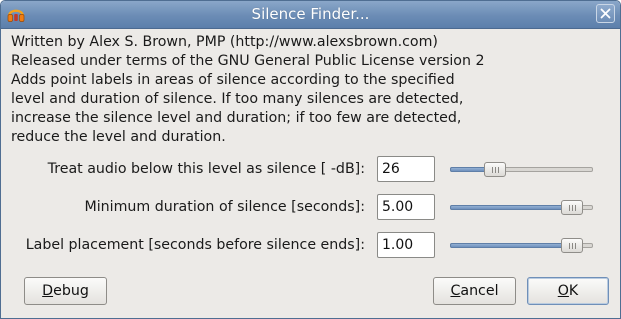  What do you see at coordinates (573, 291) in the screenshot?
I see `ok-label: K` at bounding box center [573, 291].